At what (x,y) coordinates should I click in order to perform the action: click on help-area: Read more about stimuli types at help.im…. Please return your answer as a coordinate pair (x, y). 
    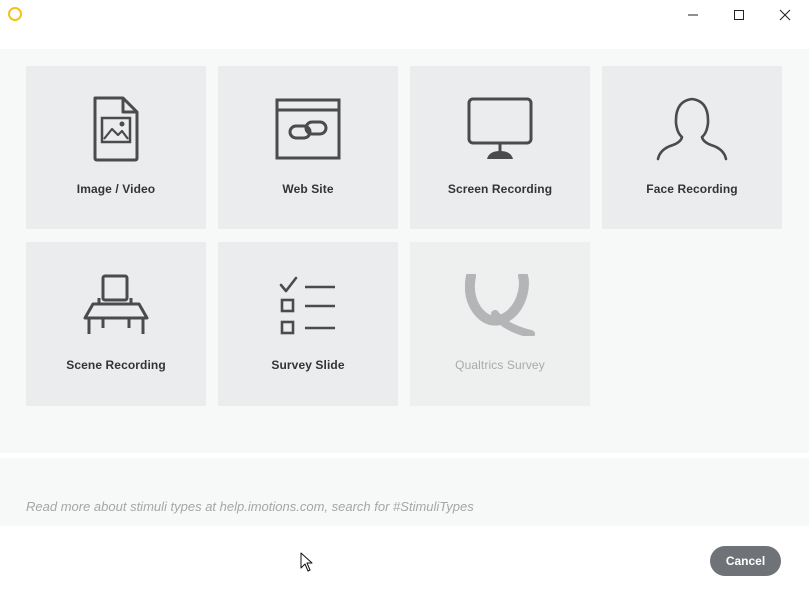
    Looking at the image, I should click on (404, 492).